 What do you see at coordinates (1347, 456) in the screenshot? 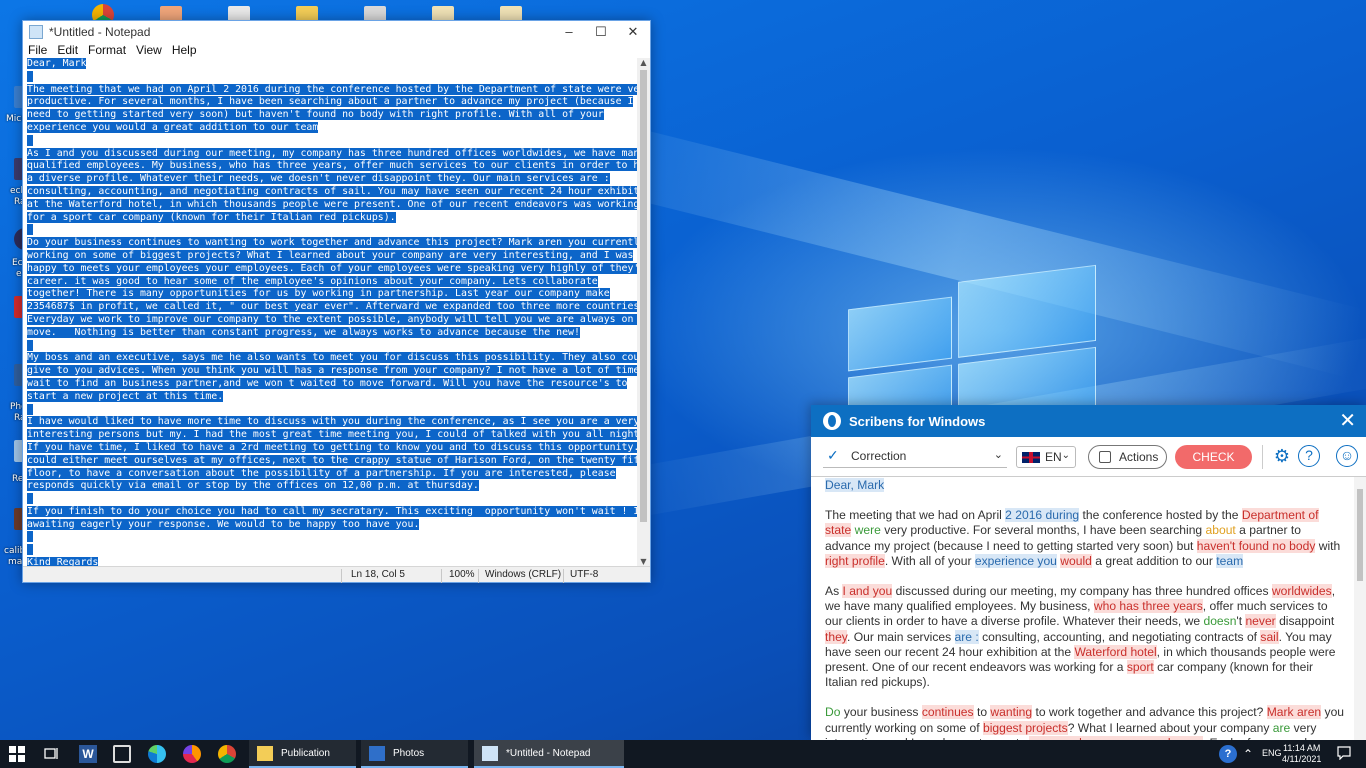
I see `user-icon: ☺` at bounding box center [1347, 456].